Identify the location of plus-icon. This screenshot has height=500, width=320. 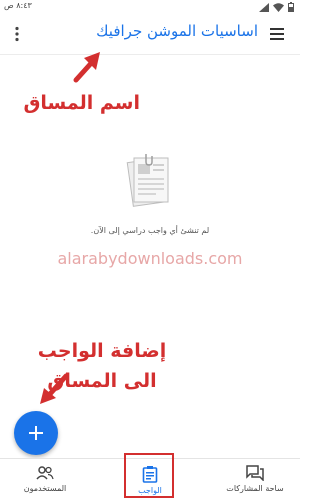
(36, 433).